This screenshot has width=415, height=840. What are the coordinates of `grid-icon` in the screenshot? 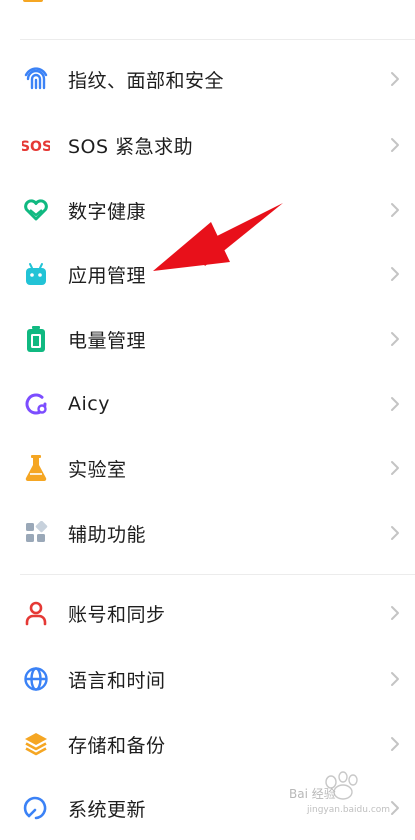 It's located at (36, 533).